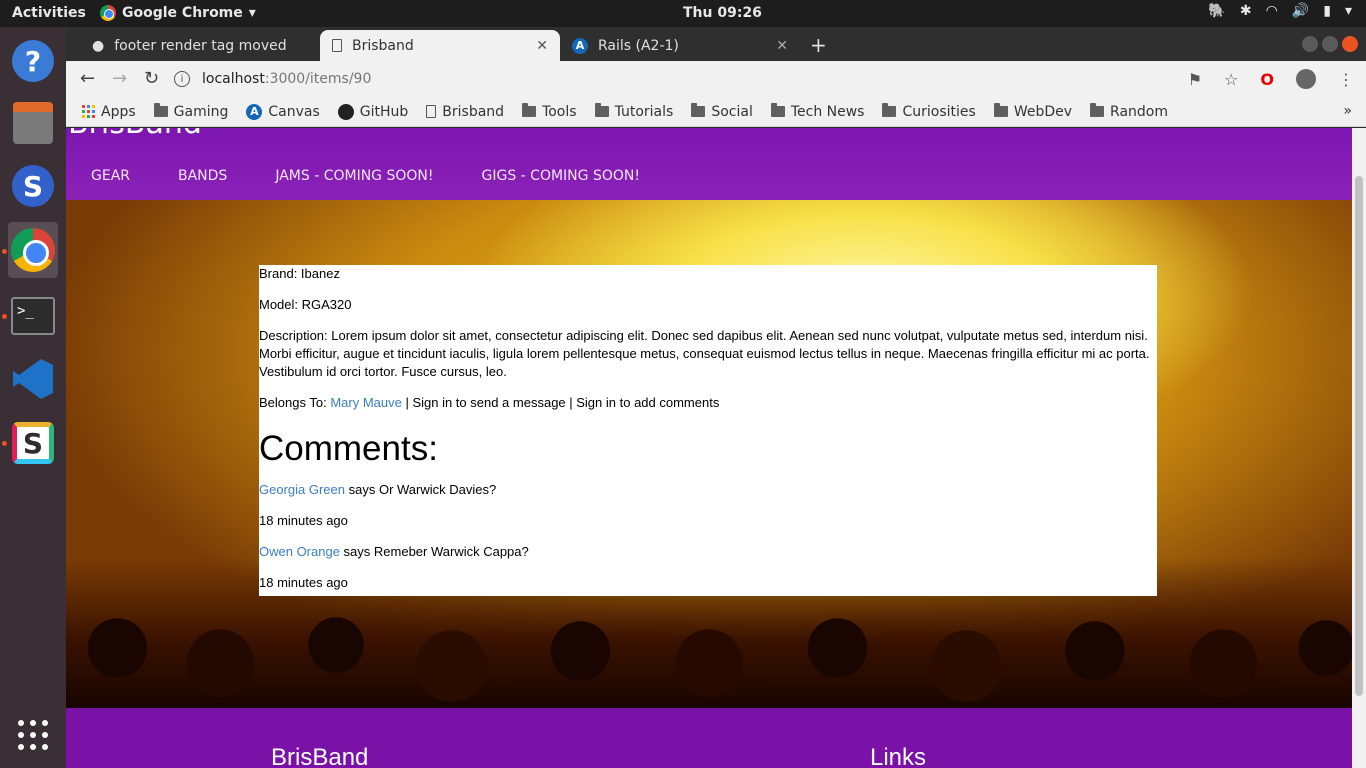  I want to click on site-brand: BrisBand, so click(135, 134).